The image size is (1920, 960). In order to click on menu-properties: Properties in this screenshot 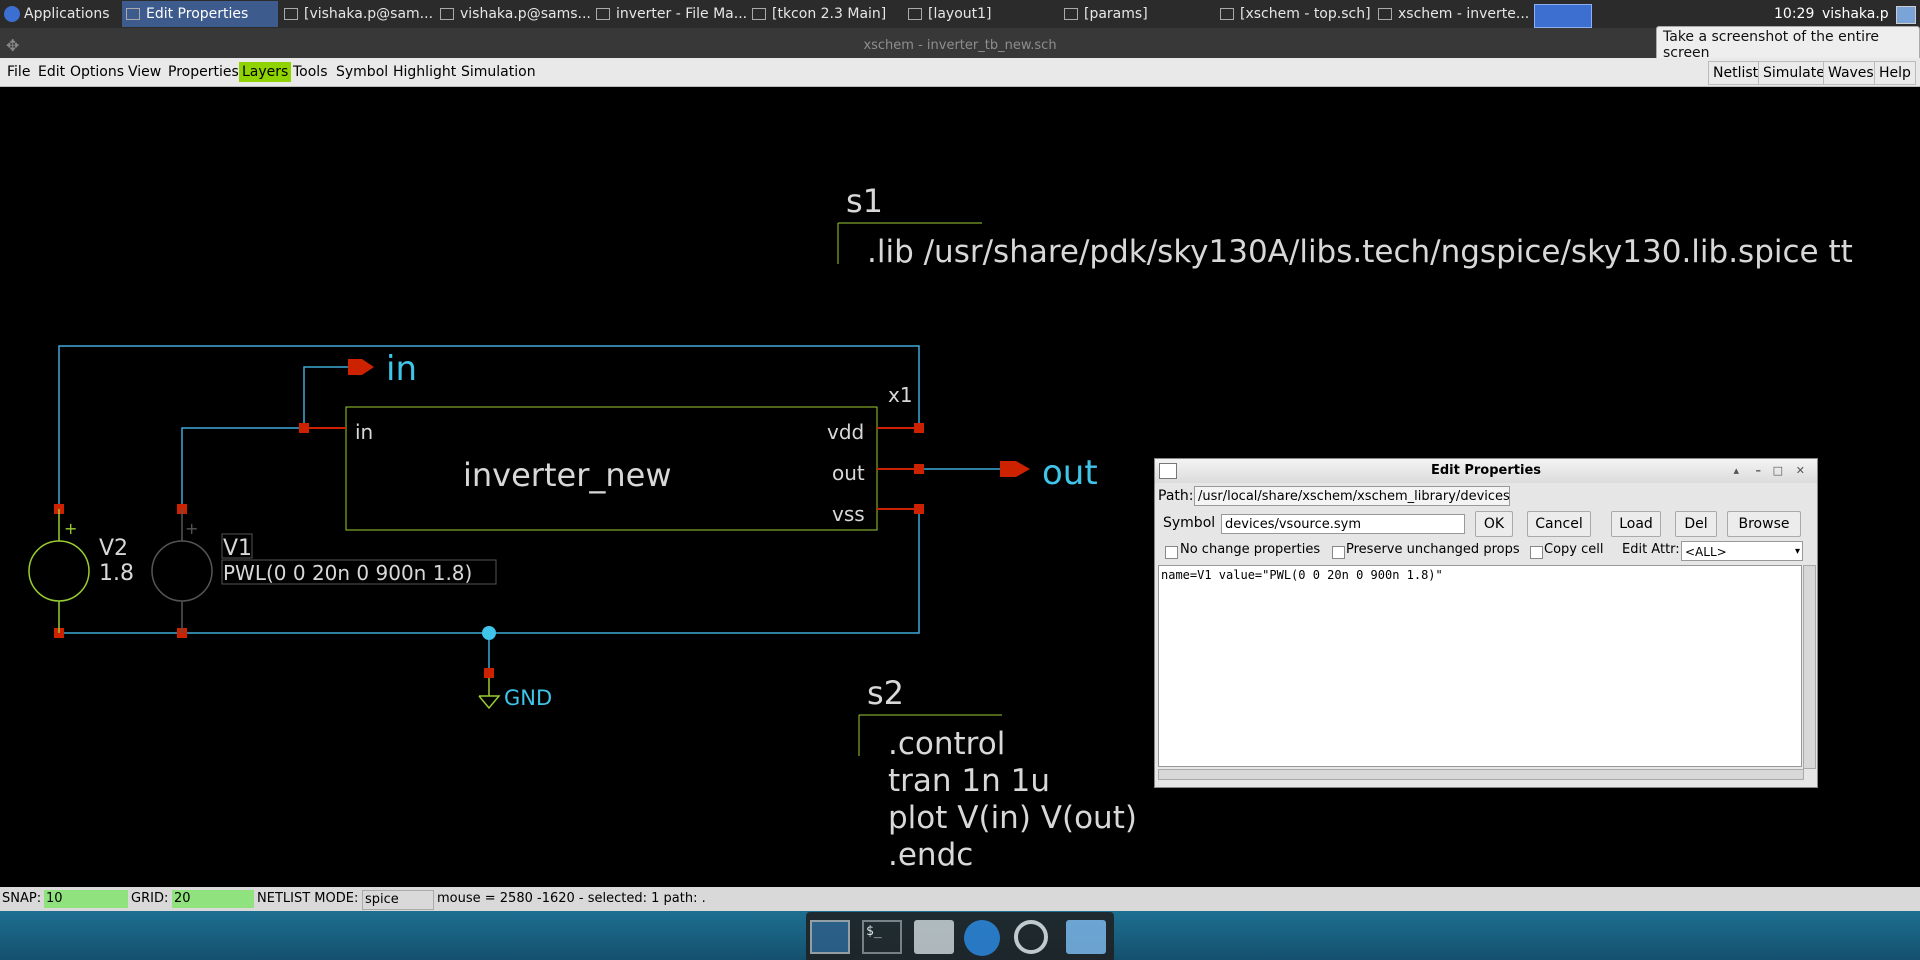, I will do `click(203, 72)`.